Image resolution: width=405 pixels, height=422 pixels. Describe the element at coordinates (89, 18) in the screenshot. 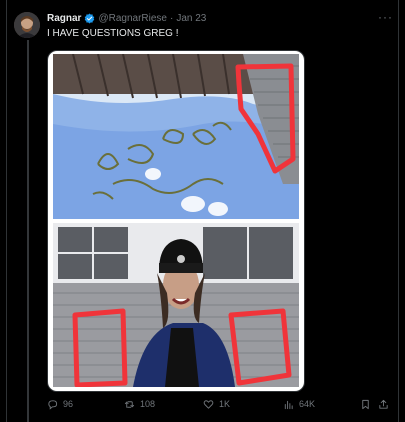

I see `verified-badge-icon` at that location.